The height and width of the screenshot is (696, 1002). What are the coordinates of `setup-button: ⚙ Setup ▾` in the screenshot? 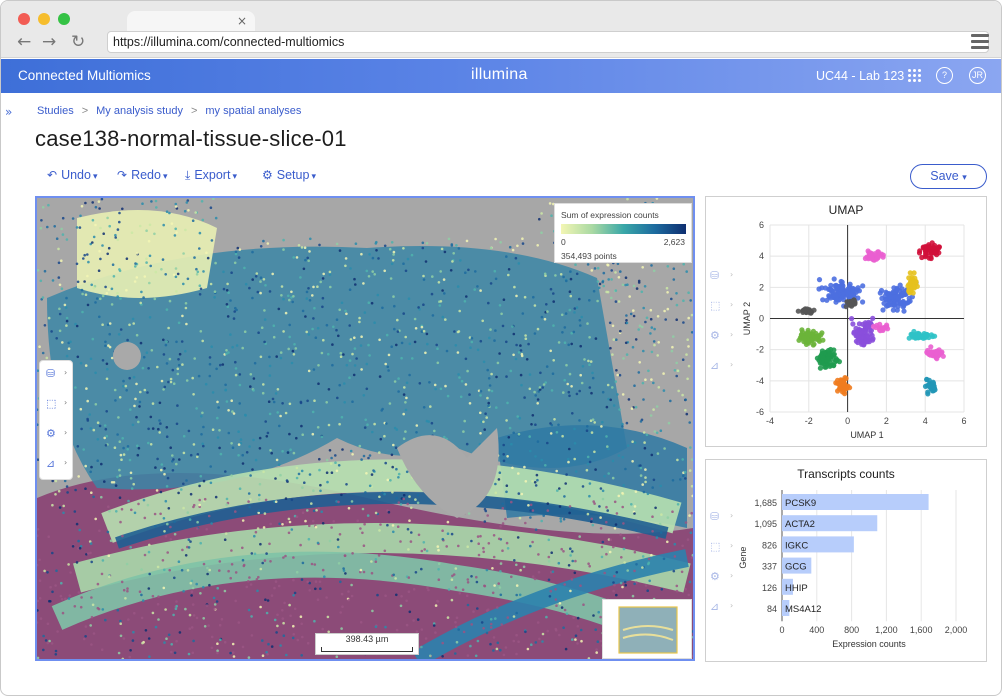 It's located at (289, 175).